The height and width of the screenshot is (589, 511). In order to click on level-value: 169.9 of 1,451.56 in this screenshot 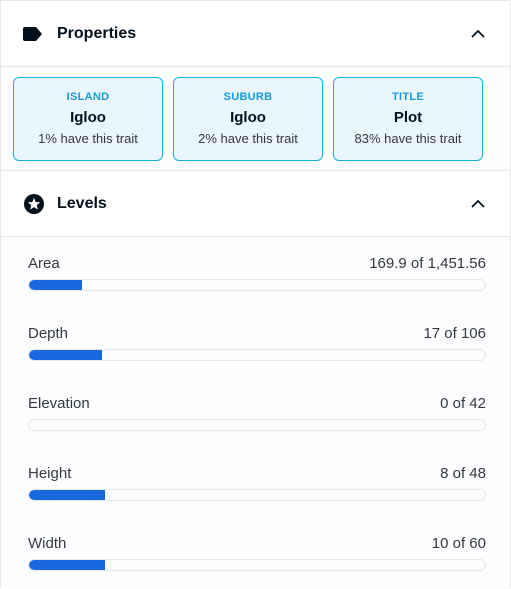, I will do `click(427, 263)`.